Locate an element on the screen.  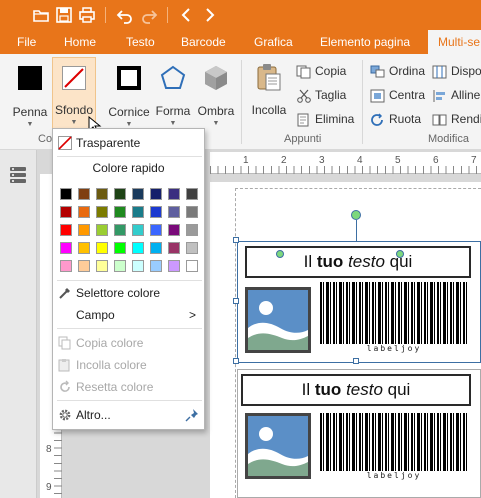
incolla-button: Incolla is located at coordinates (269, 91).